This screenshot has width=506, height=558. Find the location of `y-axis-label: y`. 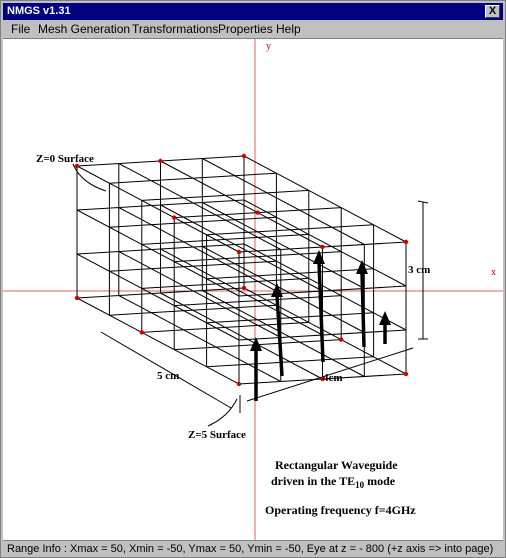

y-axis-label: y is located at coordinates (268, 46).